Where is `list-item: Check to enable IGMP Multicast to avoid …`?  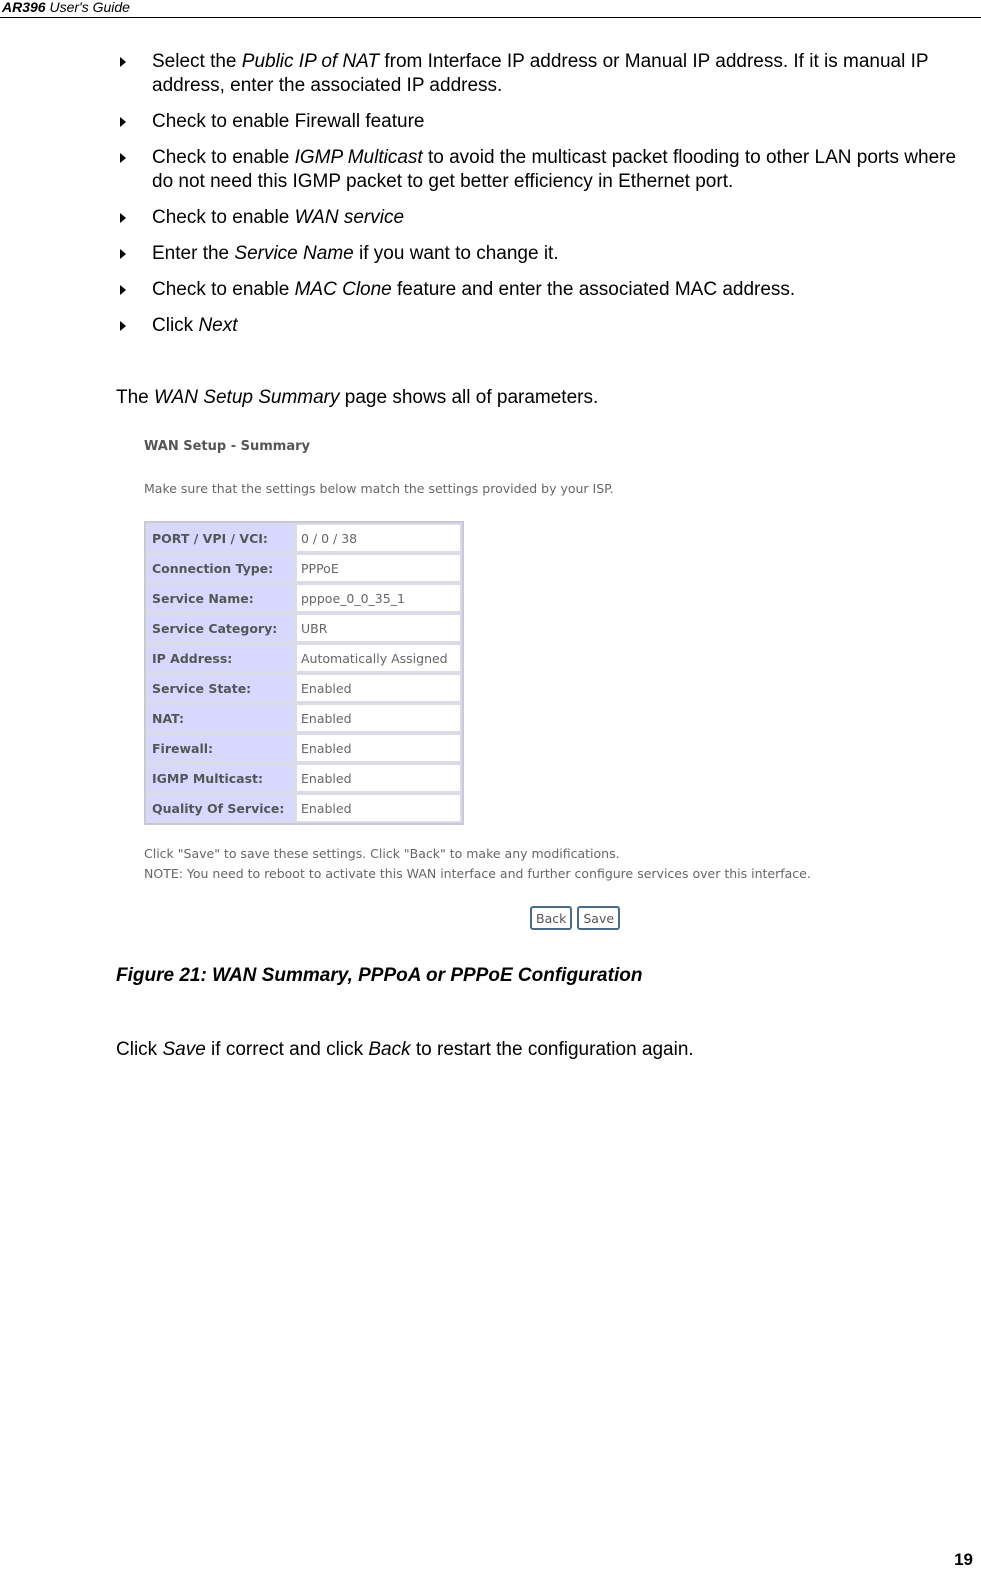 list-item: Check to enable IGMP Multicast to avoid … is located at coordinates (548, 170).